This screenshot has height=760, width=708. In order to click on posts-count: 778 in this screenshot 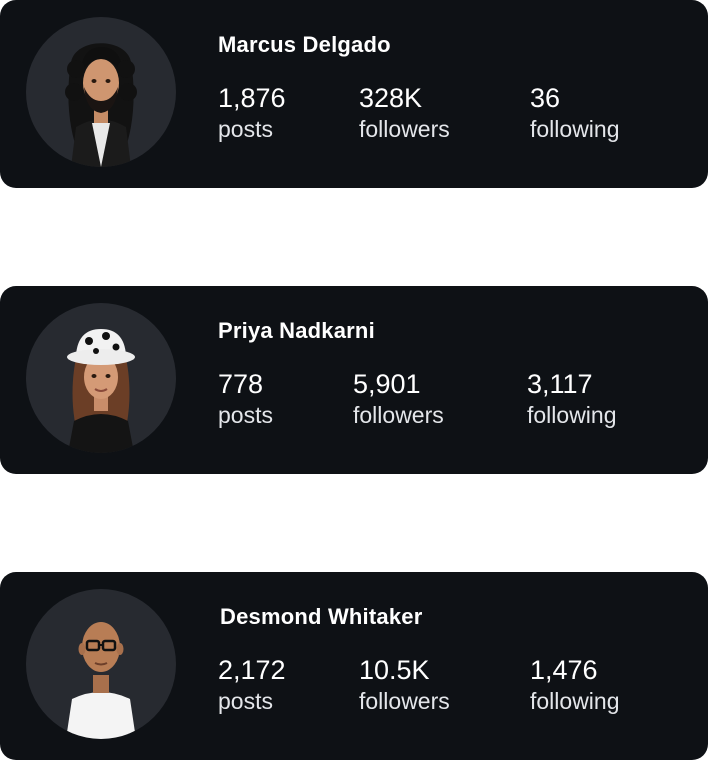, I will do `click(241, 384)`.